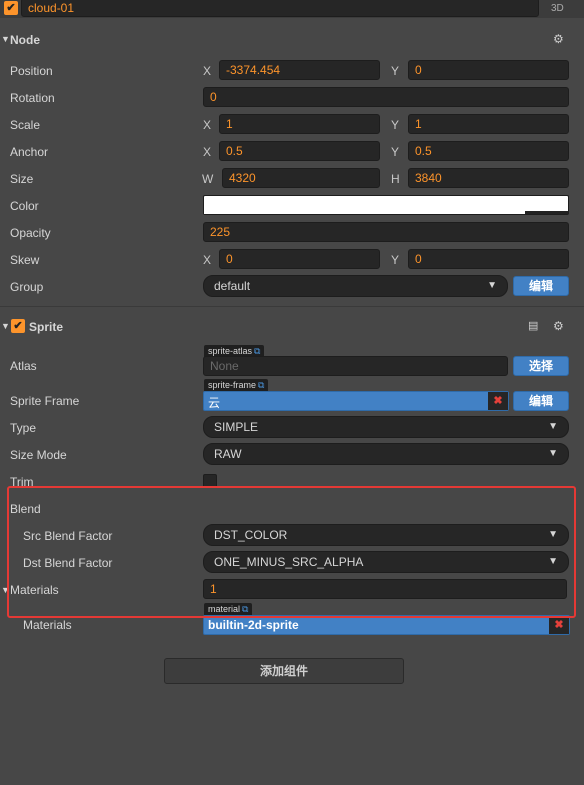  I want to click on sprite-atlas-tag-label: sprite-atlas, so click(230, 351).